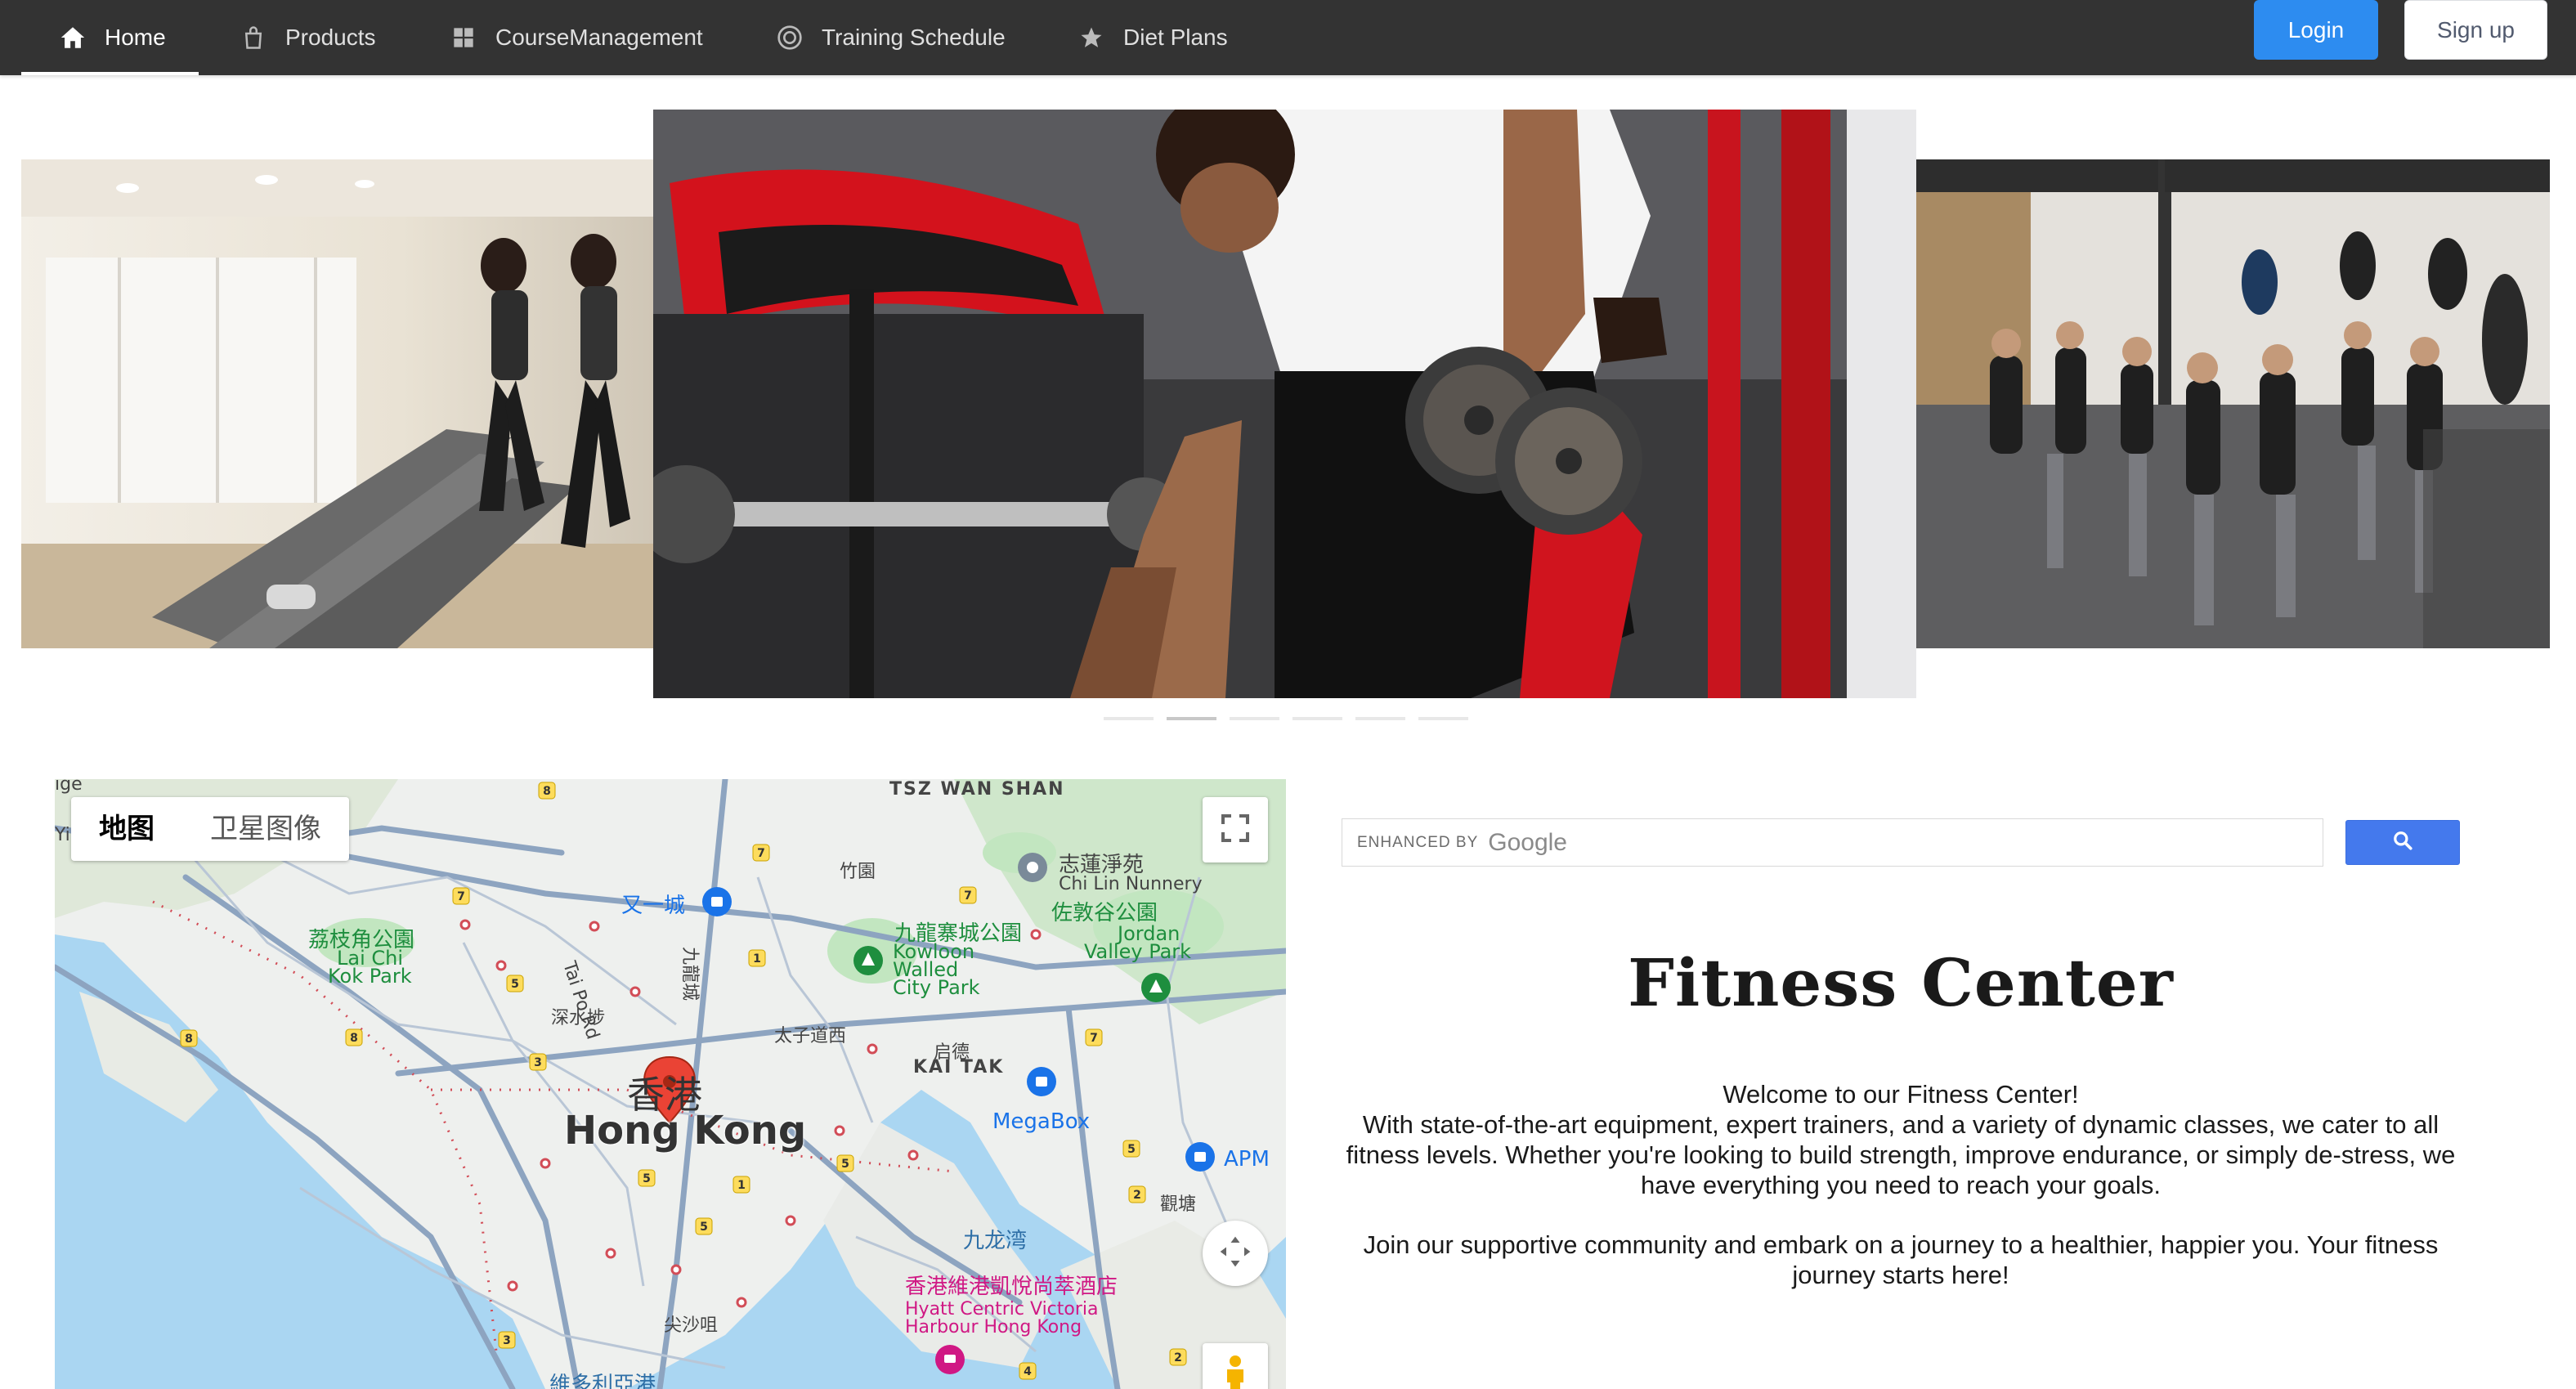 Image resolution: width=2576 pixels, height=1389 pixels. I want to click on nav-label: CourseManagement, so click(599, 38).